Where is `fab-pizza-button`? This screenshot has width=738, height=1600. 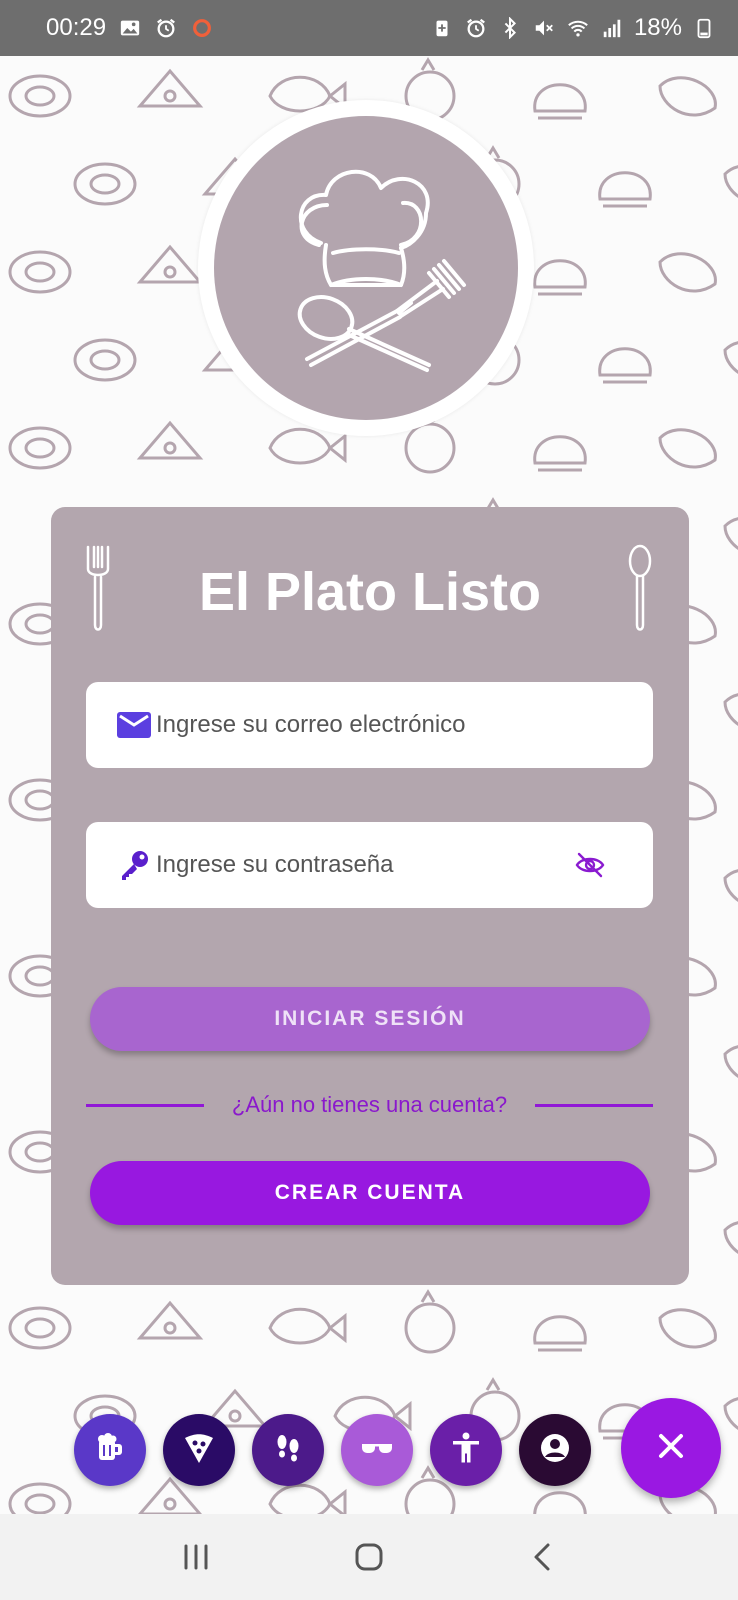 fab-pizza-button is located at coordinates (199, 1450).